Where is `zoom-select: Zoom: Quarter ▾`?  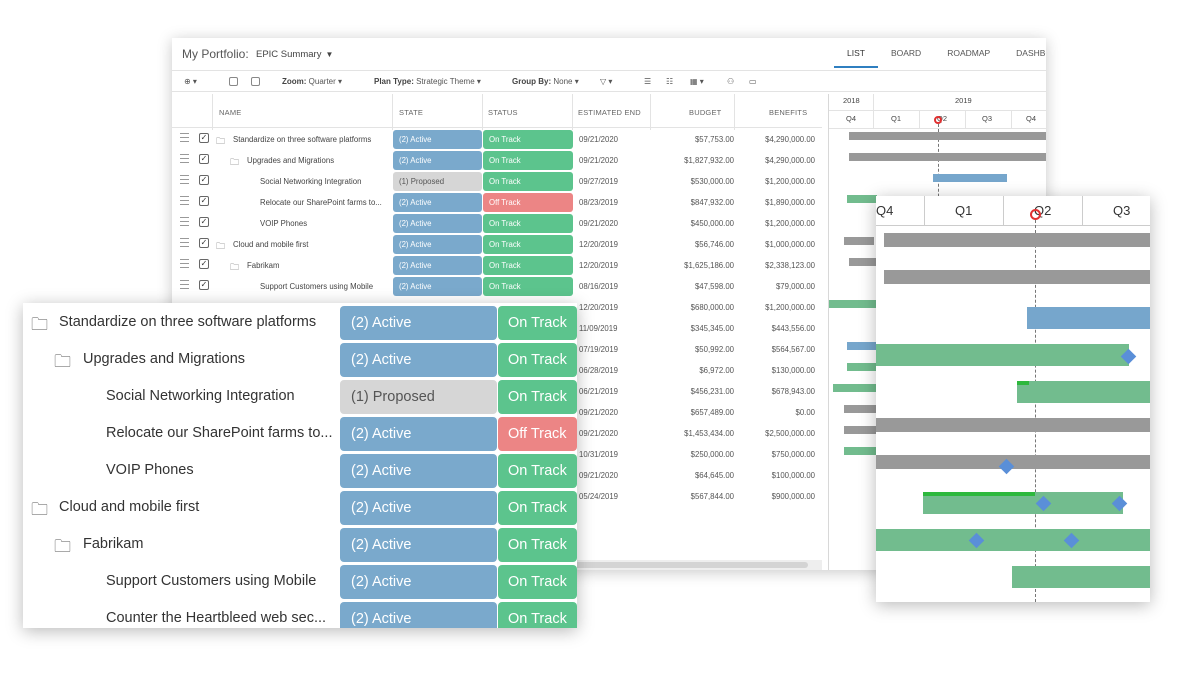
zoom-select: Zoom: Quarter ▾ is located at coordinates (312, 81).